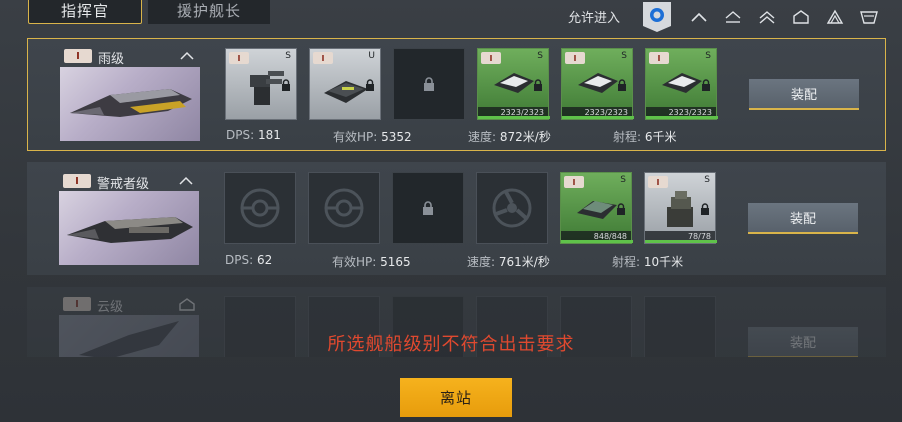 This screenshot has width=902, height=422. Describe the element at coordinates (699, 17) in the screenshot. I see `class-frigate-icon` at that location.